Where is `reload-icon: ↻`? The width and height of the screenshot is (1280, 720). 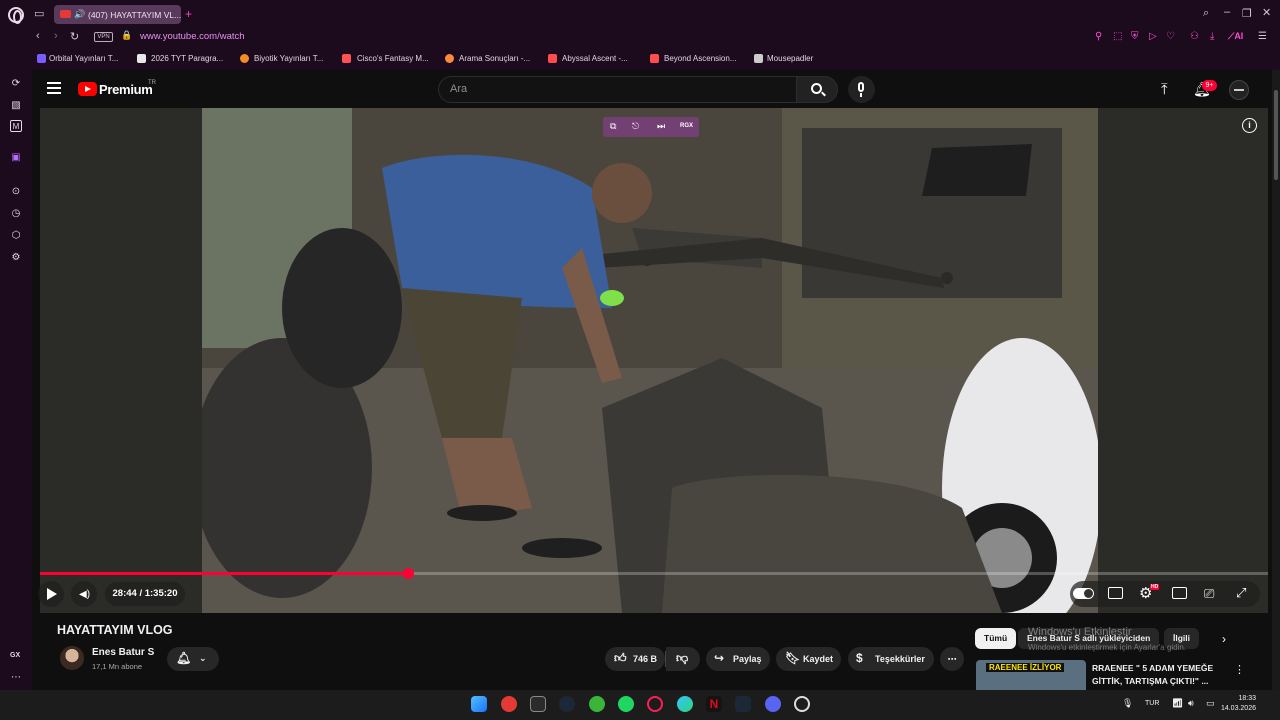 reload-icon: ↻ is located at coordinates (74, 36).